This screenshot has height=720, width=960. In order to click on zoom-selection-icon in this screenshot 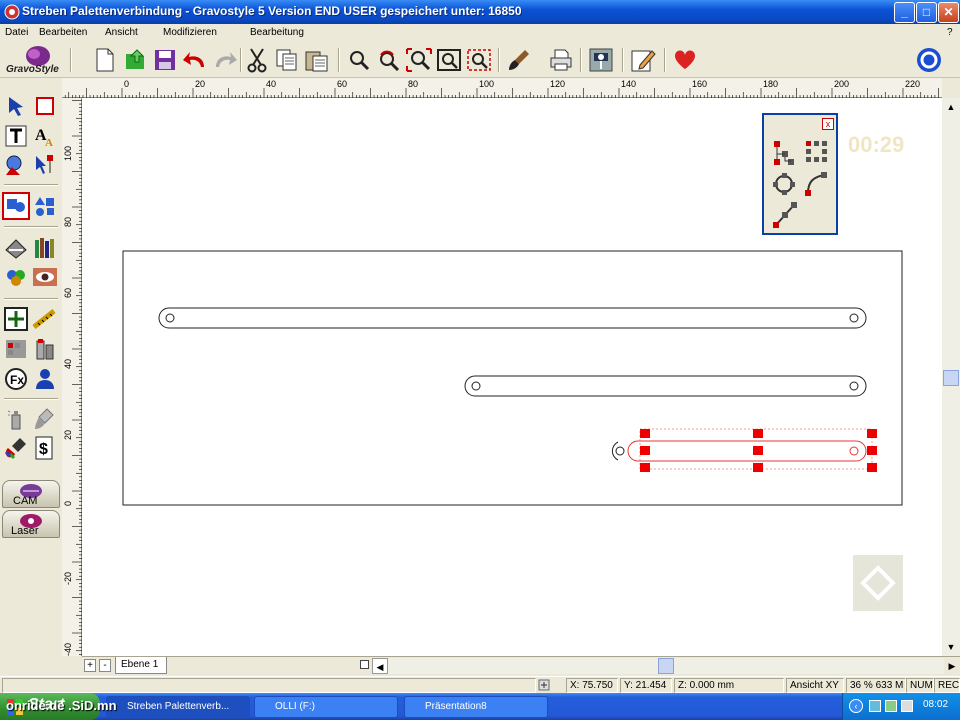, I will do `click(479, 60)`.